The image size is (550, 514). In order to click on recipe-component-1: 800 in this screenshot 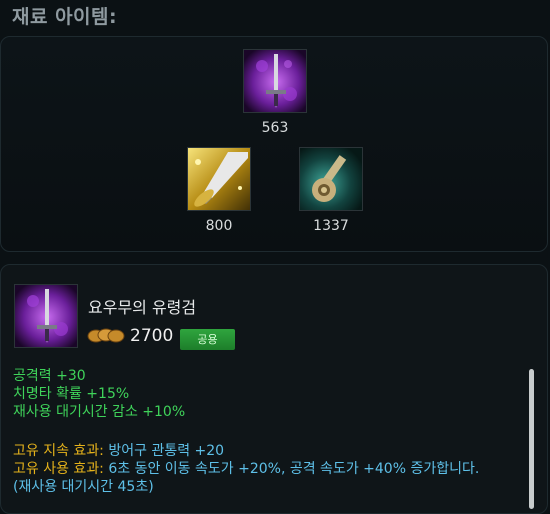, I will do `click(219, 190)`.